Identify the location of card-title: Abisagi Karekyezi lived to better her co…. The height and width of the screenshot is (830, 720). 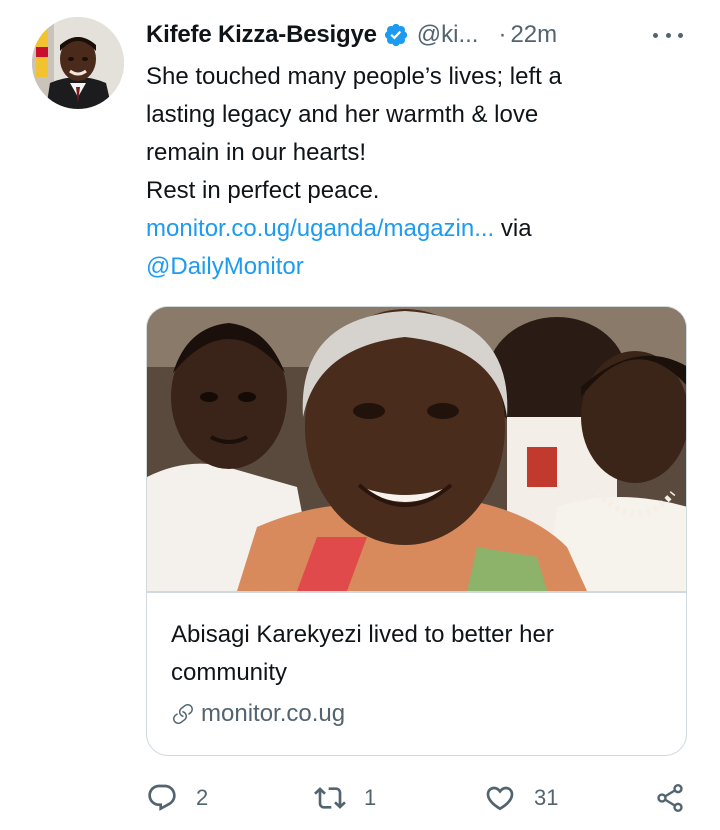
(416, 654).